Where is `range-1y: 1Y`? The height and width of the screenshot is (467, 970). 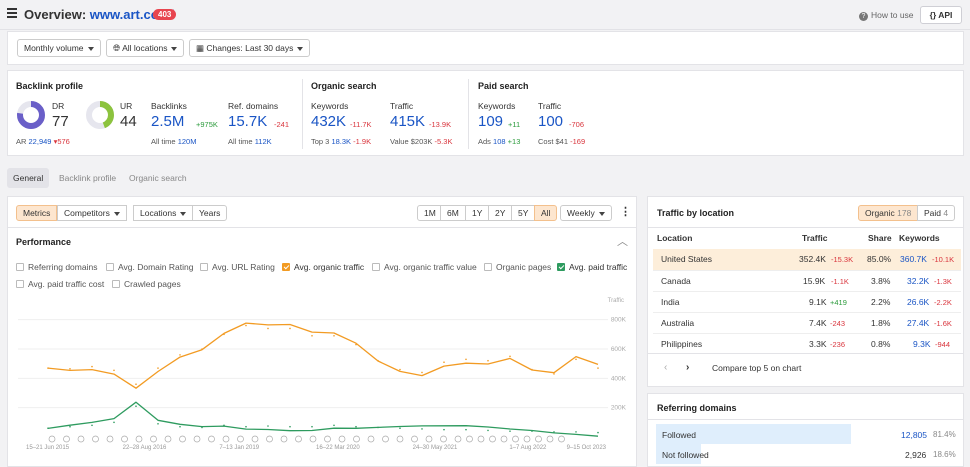 range-1y: 1Y is located at coordinates (477, 213).